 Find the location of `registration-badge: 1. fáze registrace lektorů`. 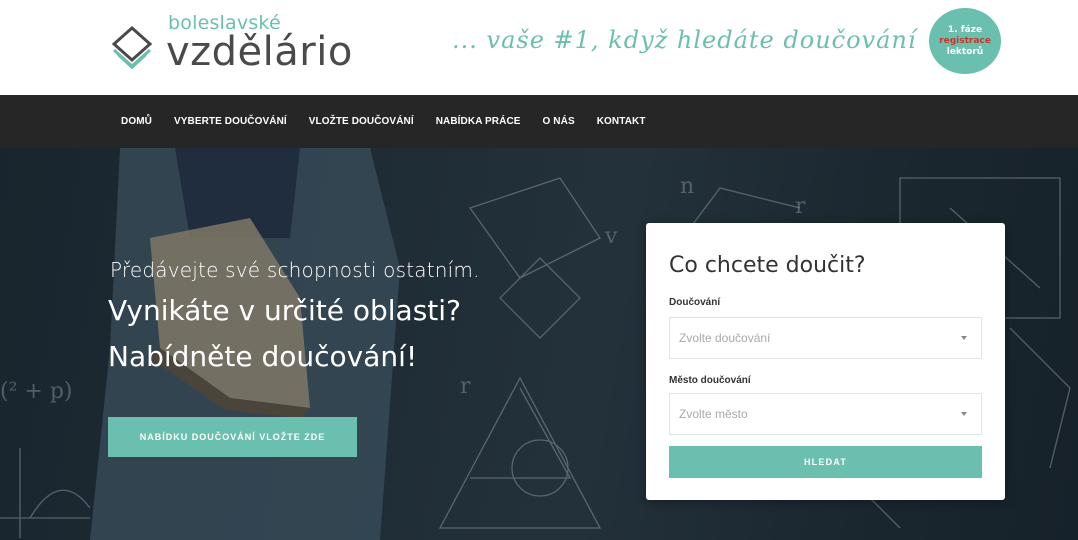

registration-badge: 1. fáze registrace lektorů is located at coordinates (965, 41).